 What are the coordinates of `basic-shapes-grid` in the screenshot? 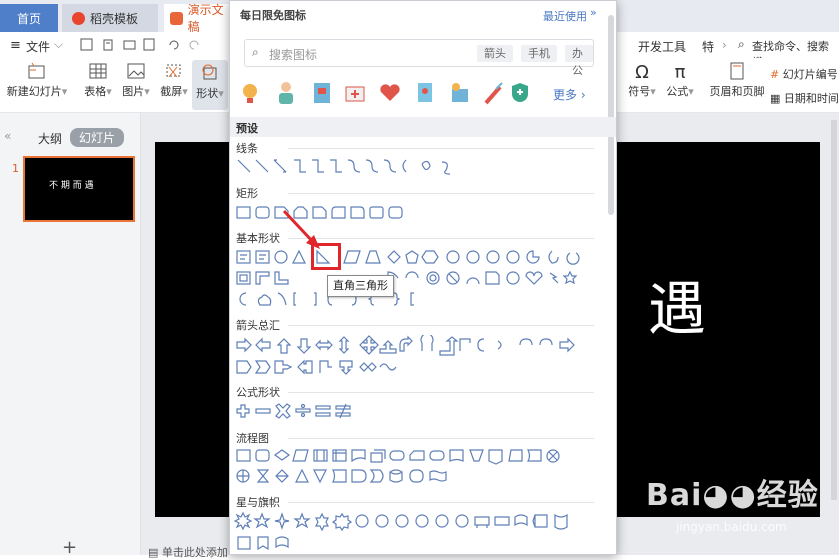 It's located at (410, 279).